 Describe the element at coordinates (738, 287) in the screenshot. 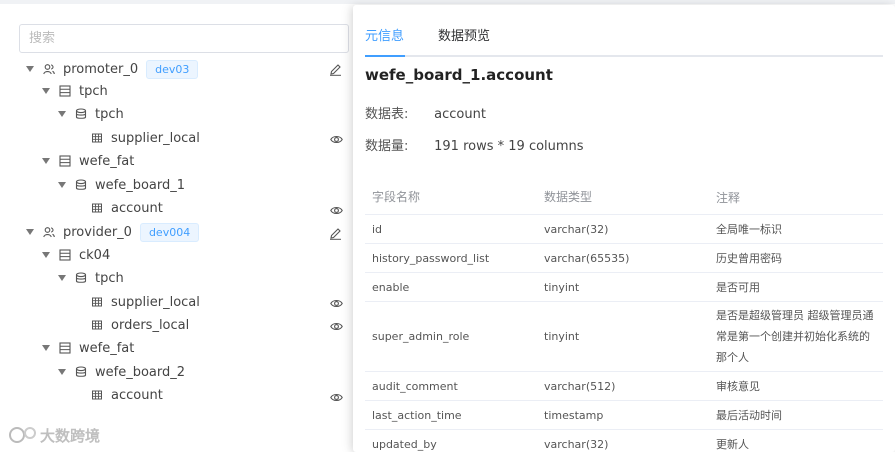

I see `field-comment-cell: 是否可用` at that location.